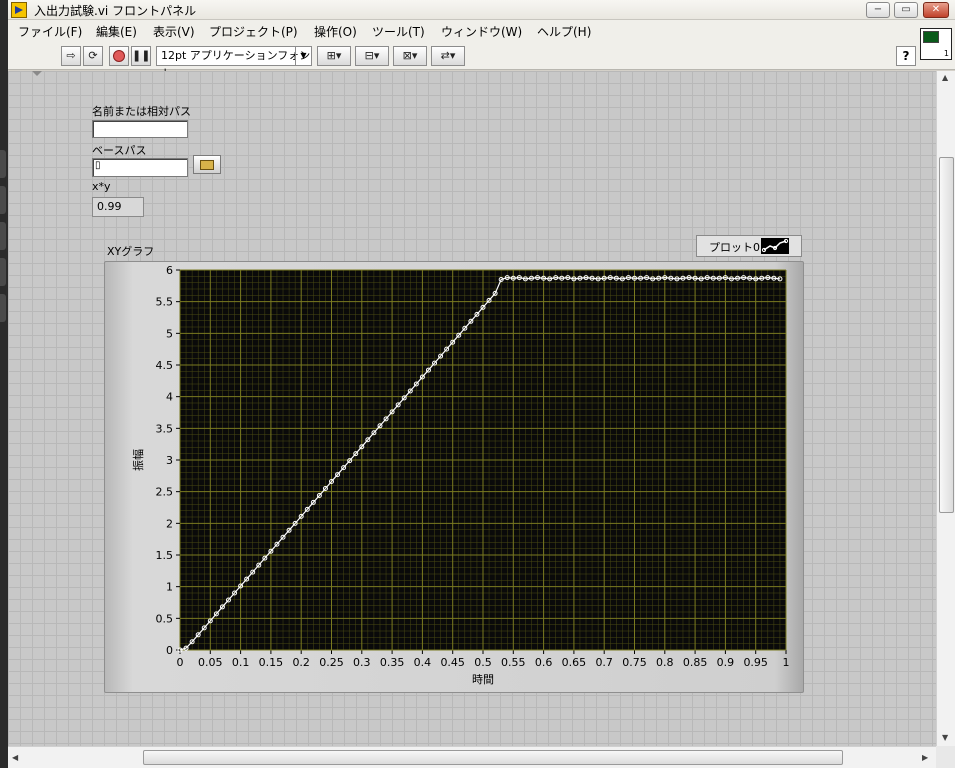 This screenshot has height=768, width=955. What do you see at coordinates (931, 37) in the screenshot?
I see `vi-icon-screen` at bounding box center [931, 37].